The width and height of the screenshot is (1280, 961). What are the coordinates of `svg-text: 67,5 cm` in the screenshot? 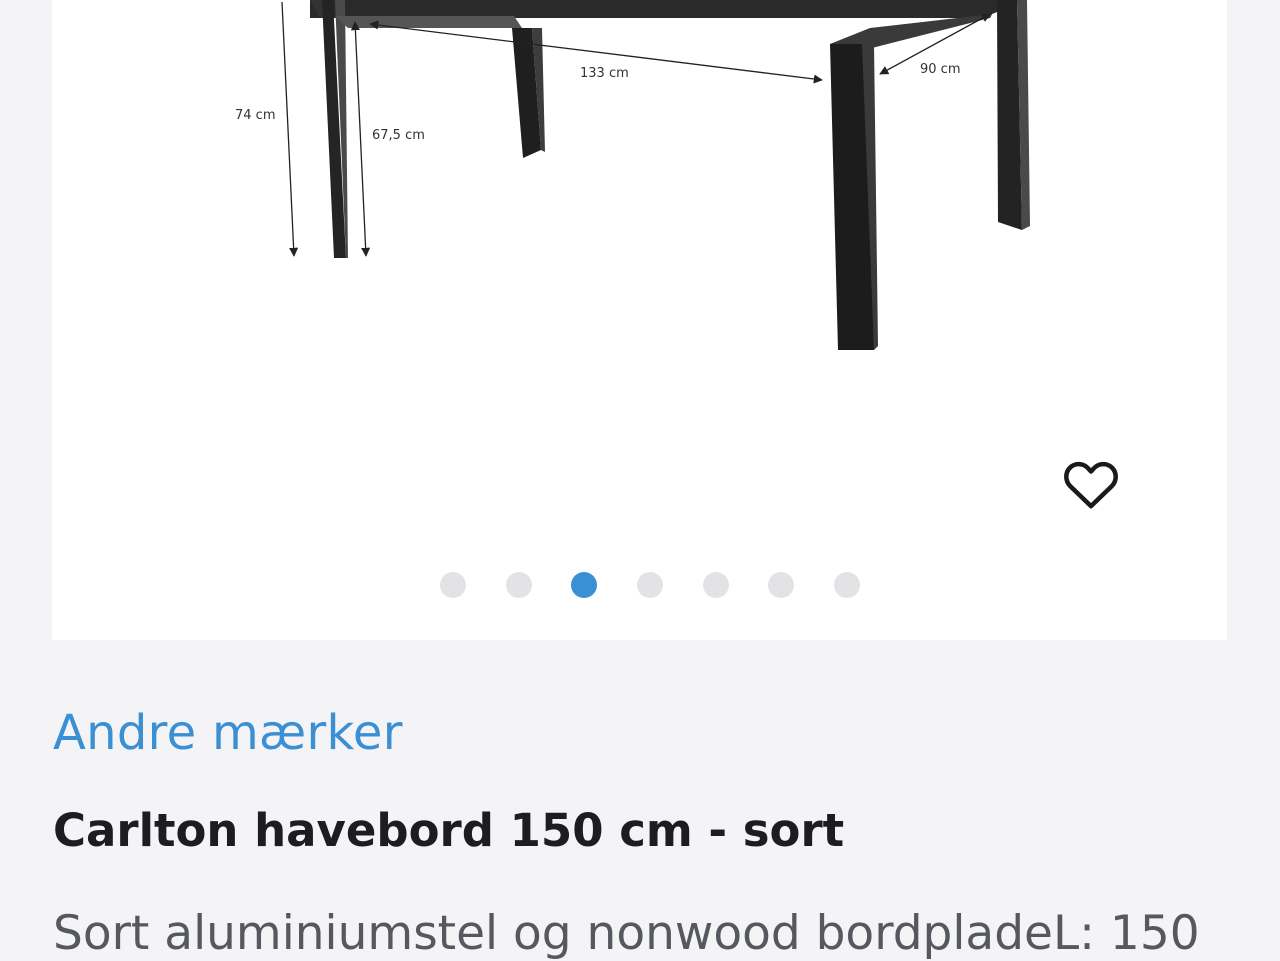 It's located at (398, 135).